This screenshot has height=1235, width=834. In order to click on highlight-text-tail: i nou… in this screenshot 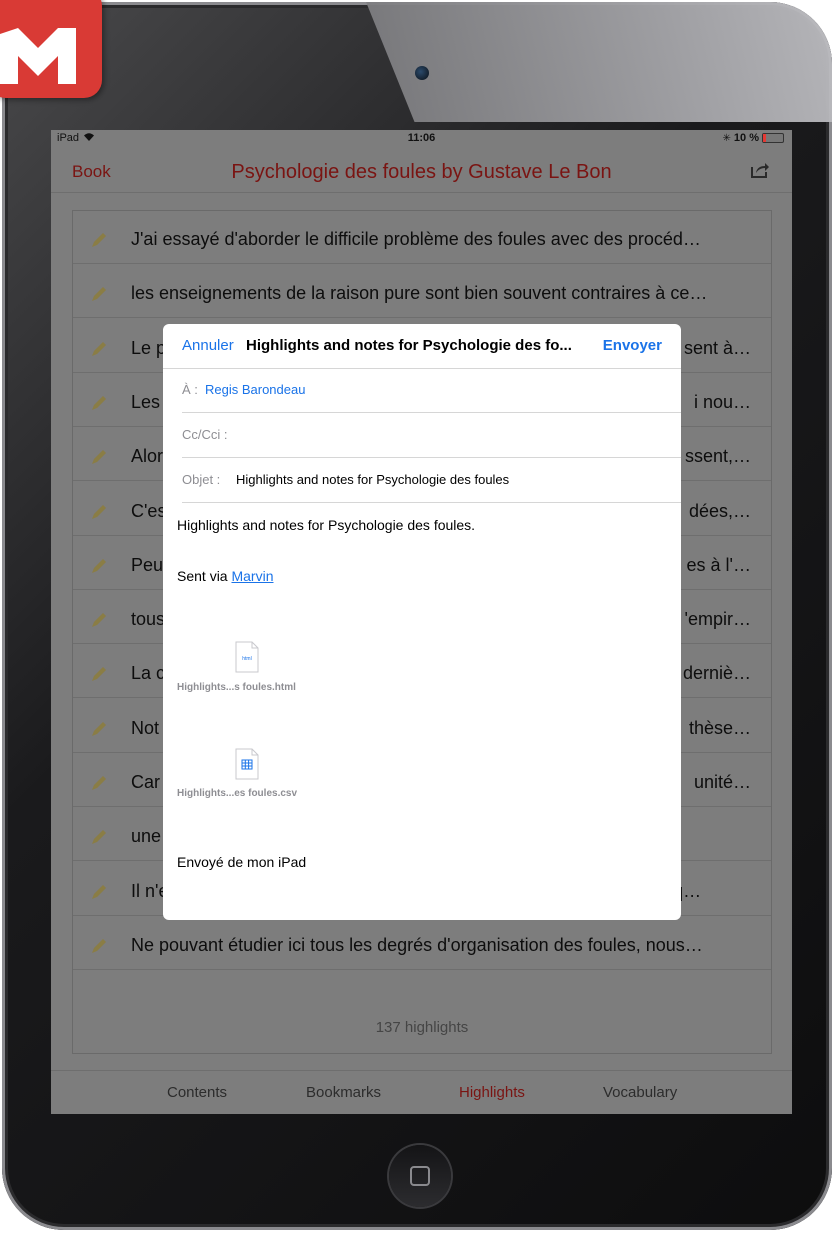, I will do `click(722, 401)`.